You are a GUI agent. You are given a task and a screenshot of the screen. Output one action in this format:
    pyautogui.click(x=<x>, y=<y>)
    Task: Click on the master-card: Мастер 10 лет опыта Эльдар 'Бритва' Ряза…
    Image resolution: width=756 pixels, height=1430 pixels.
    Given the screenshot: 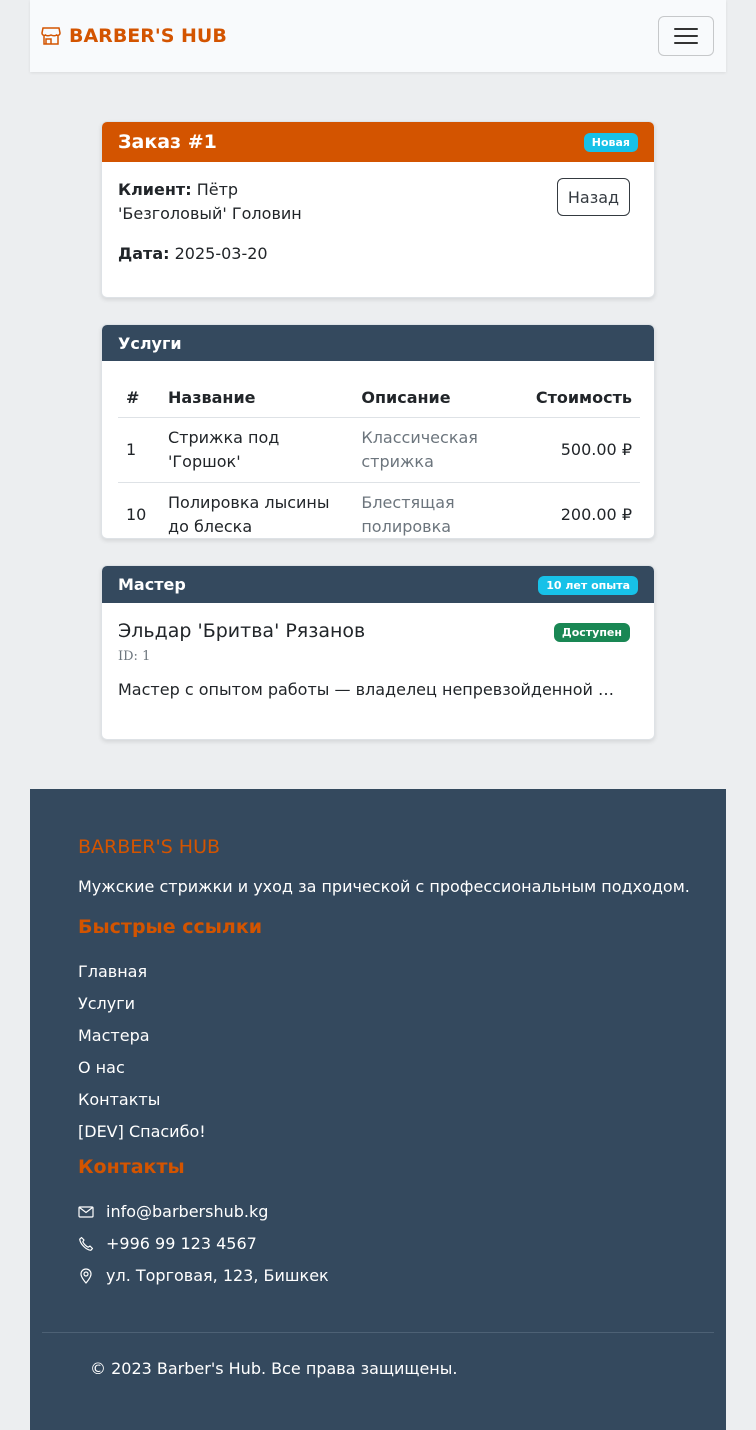 What is the action you would take?
    pyautogui.click(x=378, y=652)
    